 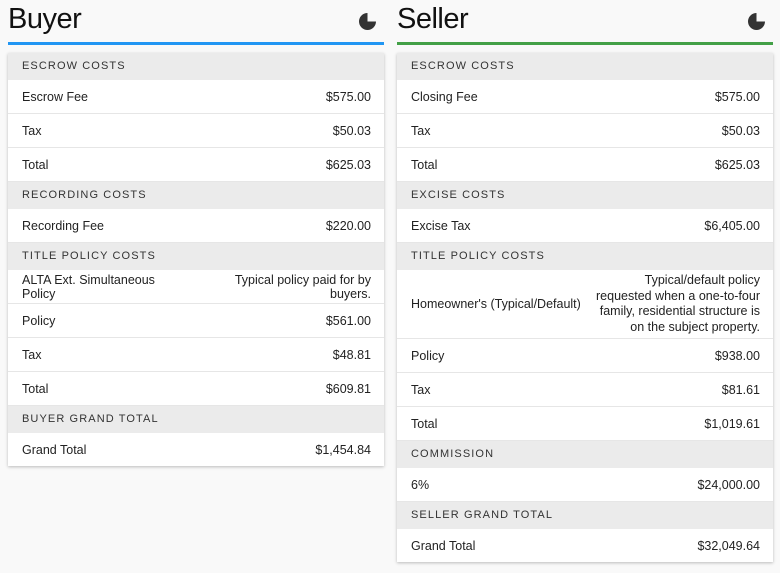 What do you see at coordinates (585, 424) in the screenshot?
I see `cost-row: Total $1,019.61` at bounding box center [585, 424].